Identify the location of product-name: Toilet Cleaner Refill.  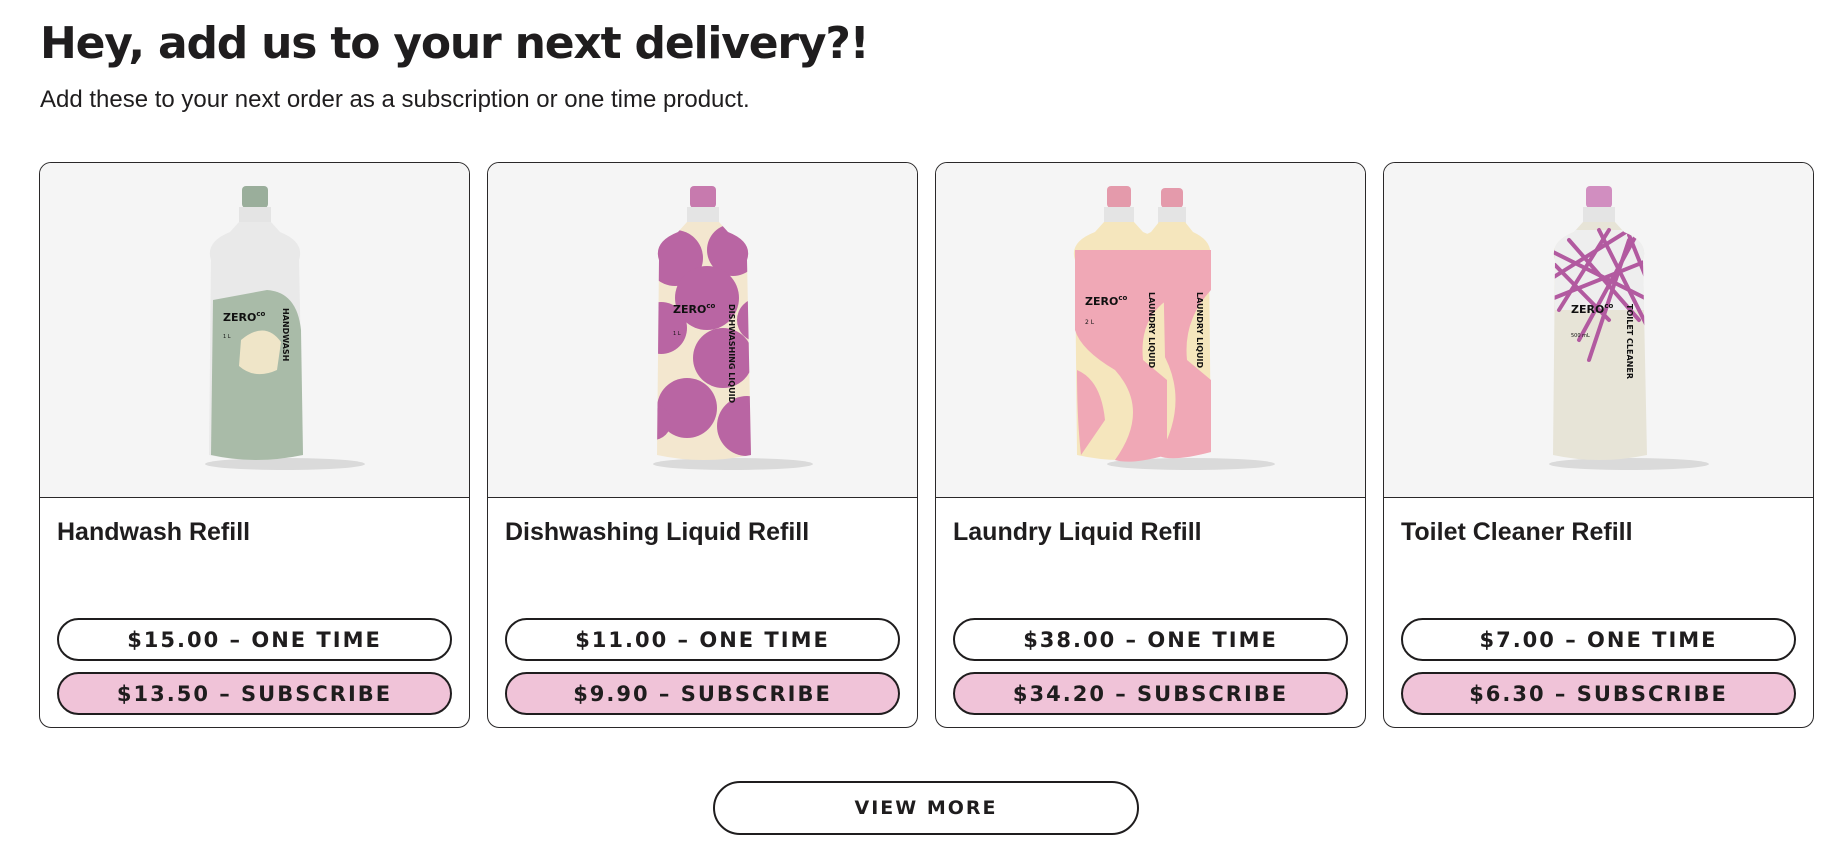
(1598, 568).